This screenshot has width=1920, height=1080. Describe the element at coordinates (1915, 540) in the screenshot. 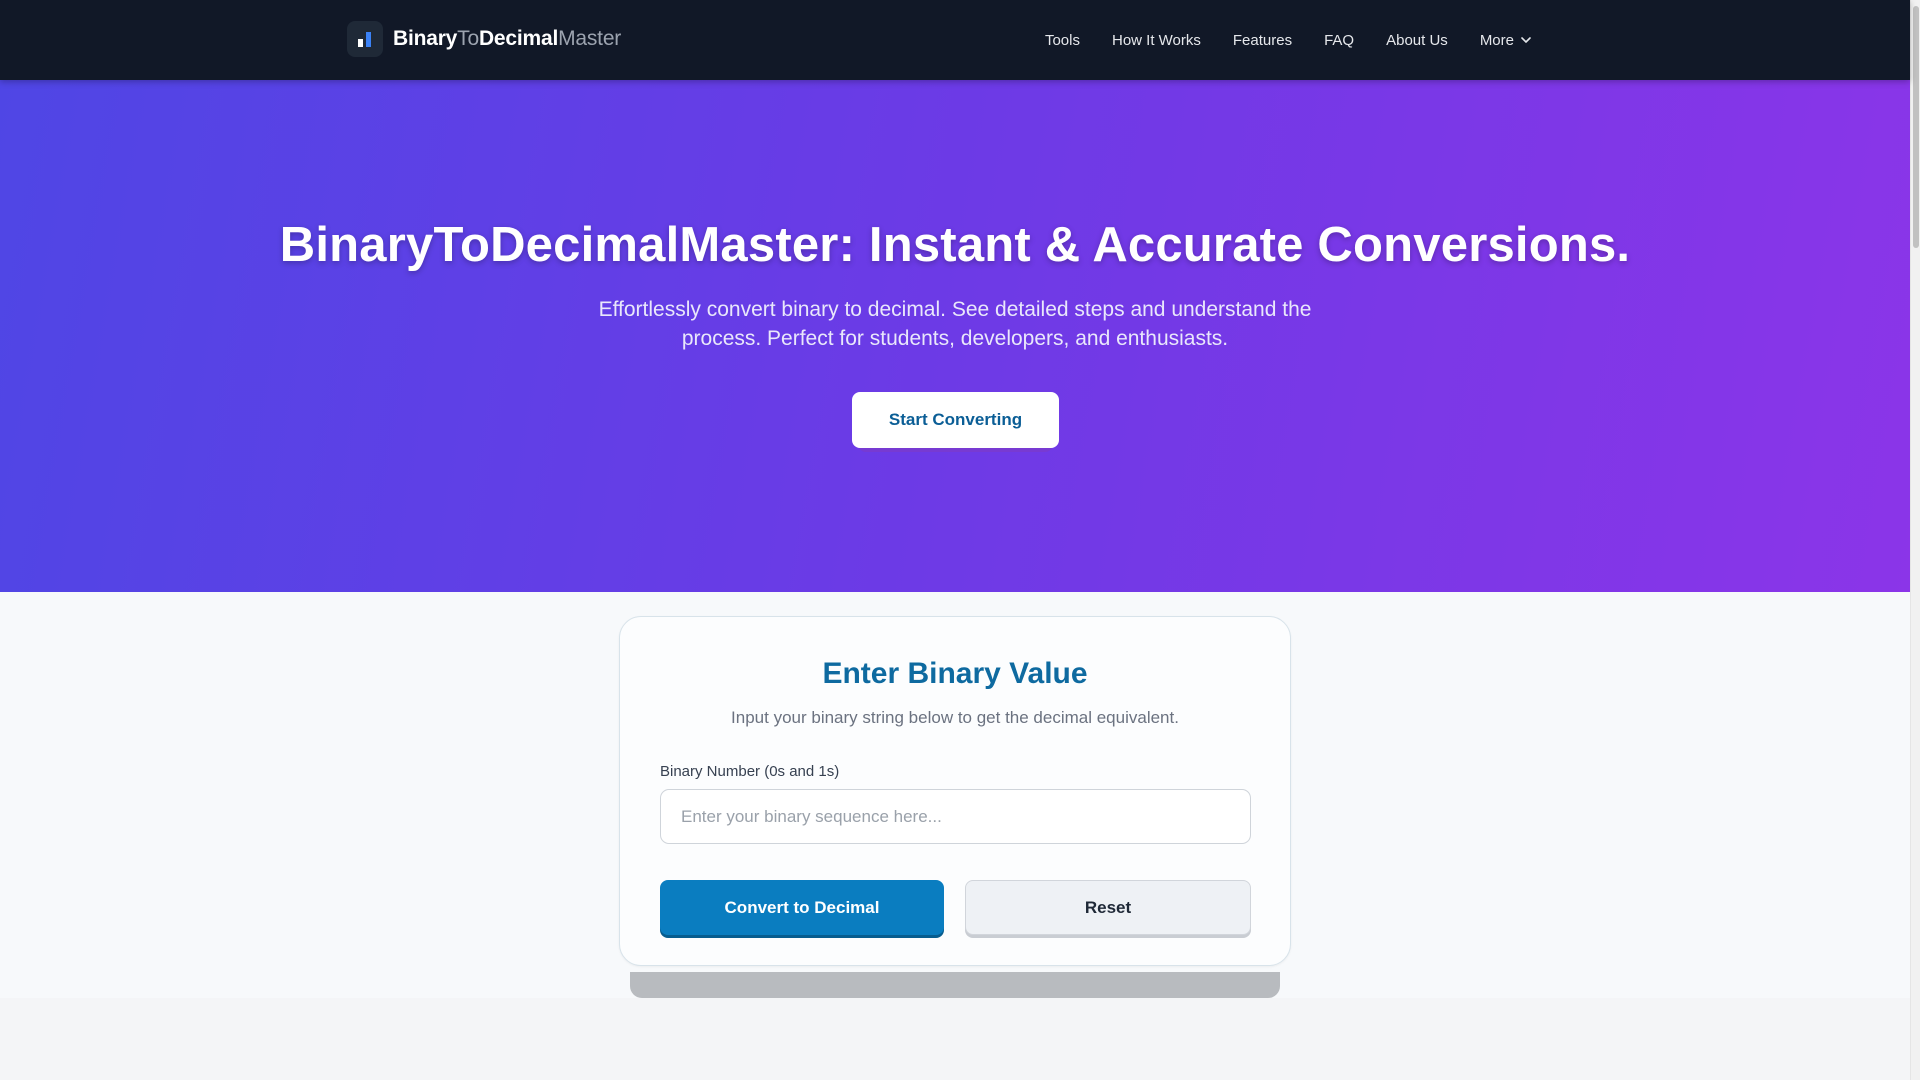

I see `vertical-scrollbar` at that location.